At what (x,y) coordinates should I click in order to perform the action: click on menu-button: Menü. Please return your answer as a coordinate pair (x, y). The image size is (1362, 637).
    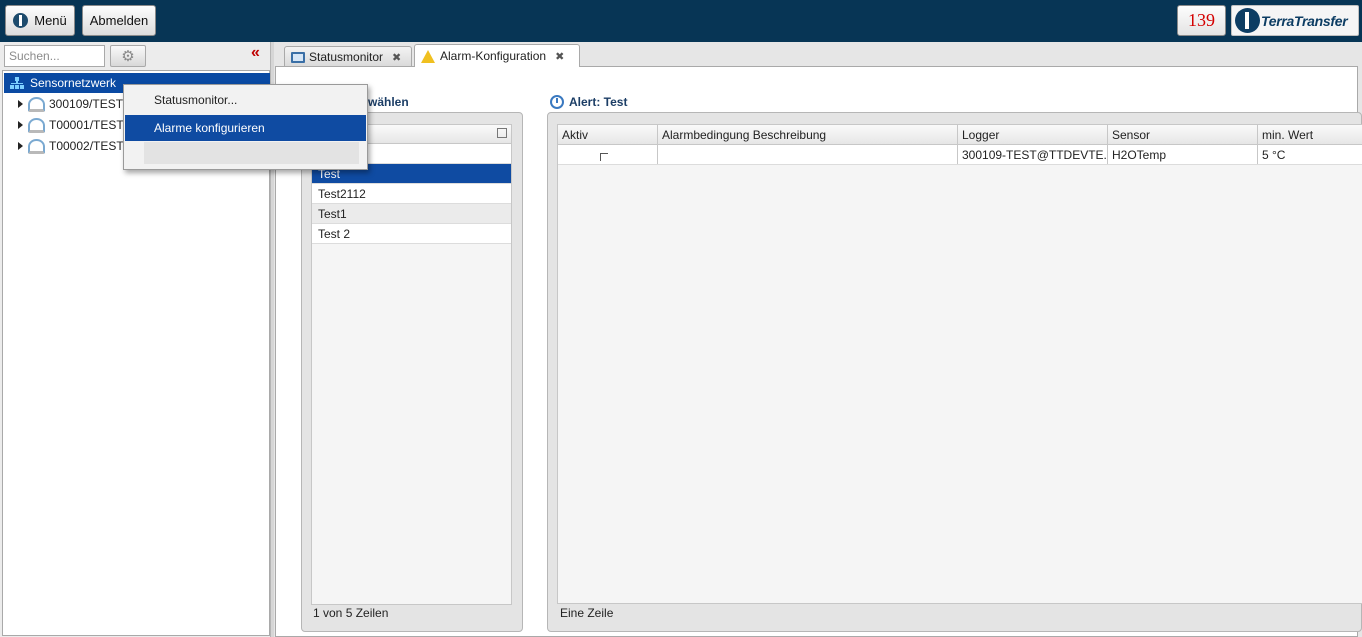
    Looking at the image, I should click on (40, 20).